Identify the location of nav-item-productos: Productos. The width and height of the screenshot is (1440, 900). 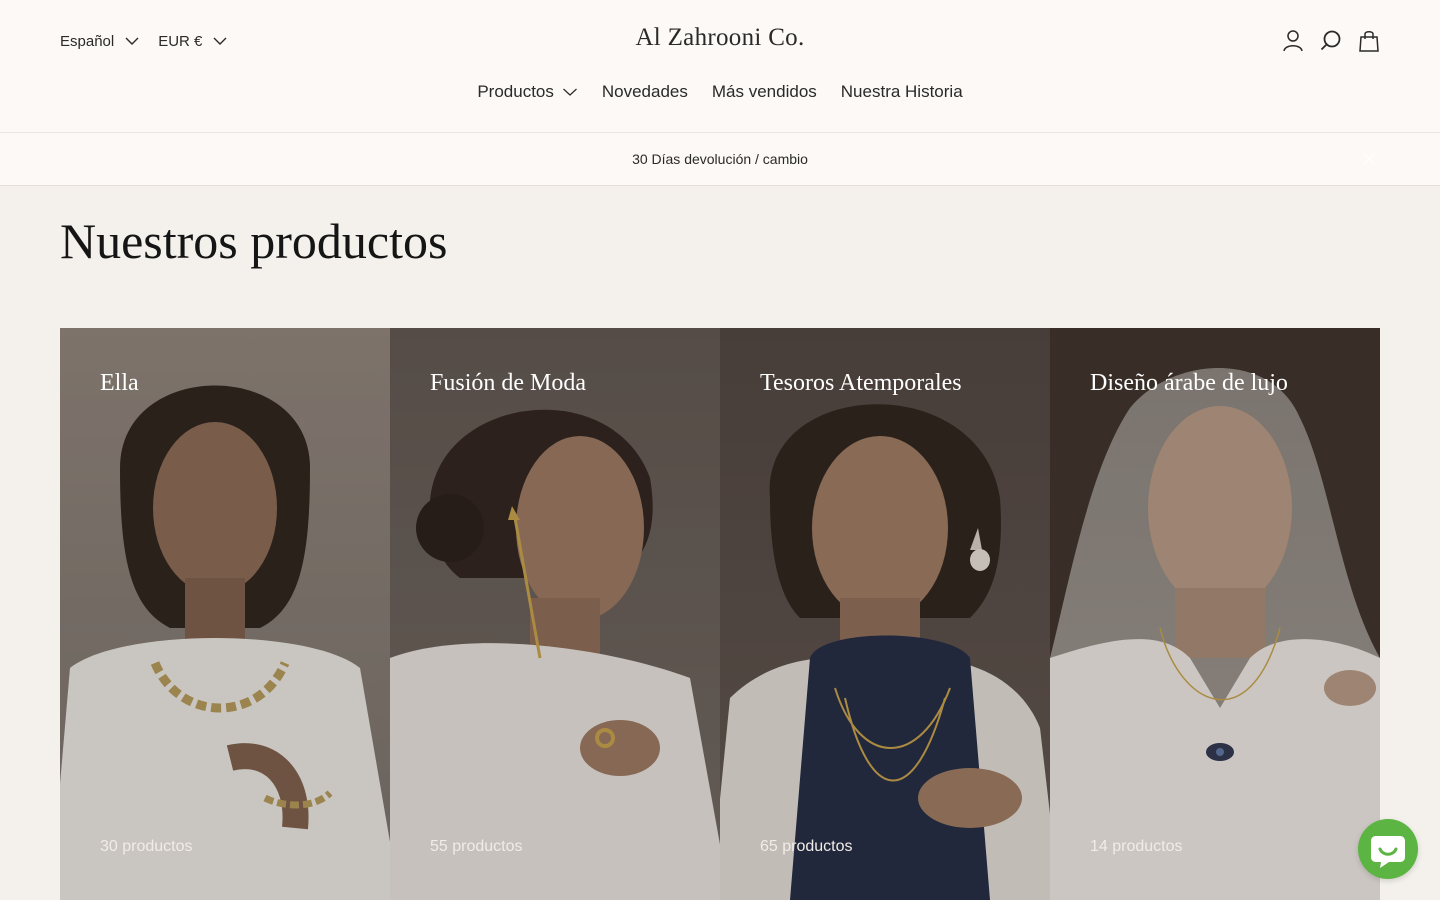
(527, 92).